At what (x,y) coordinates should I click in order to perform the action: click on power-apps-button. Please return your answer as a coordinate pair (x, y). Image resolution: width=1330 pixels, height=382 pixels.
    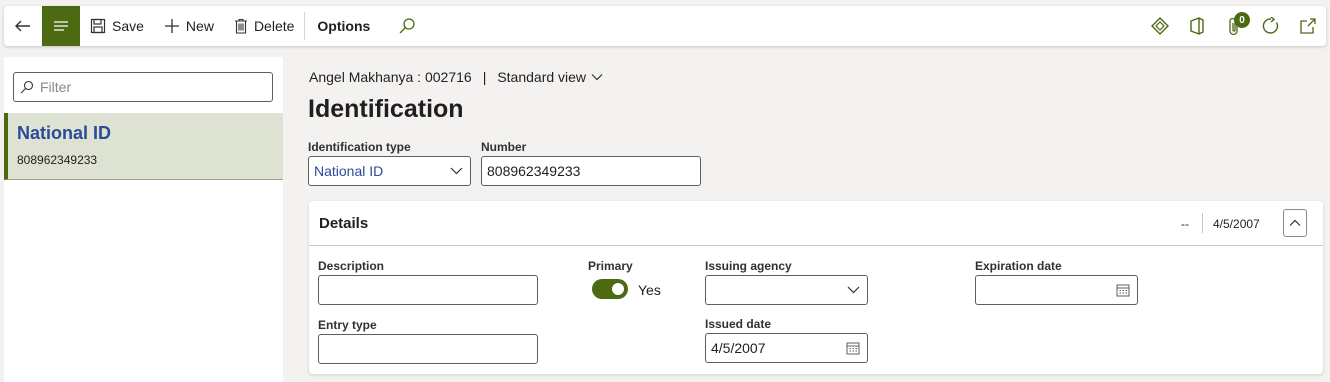
    Looking at the image, I should click on (1159, 26).